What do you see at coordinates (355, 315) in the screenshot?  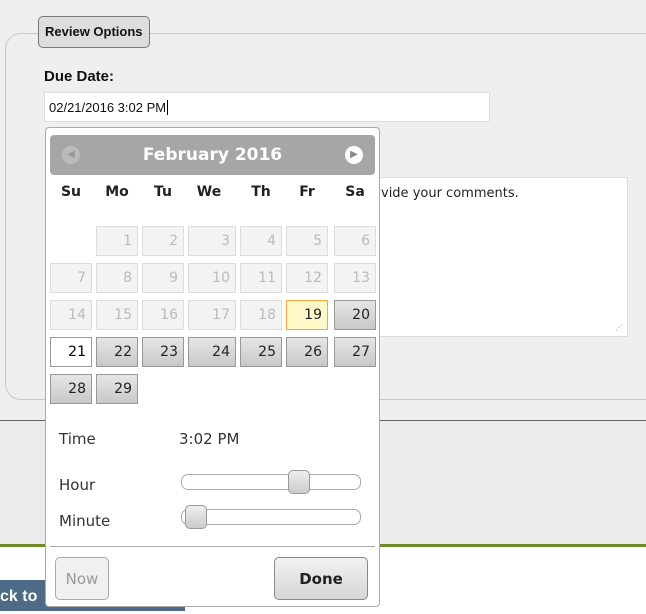 I see `day-cell: 20` at bounding box center [355, 315].